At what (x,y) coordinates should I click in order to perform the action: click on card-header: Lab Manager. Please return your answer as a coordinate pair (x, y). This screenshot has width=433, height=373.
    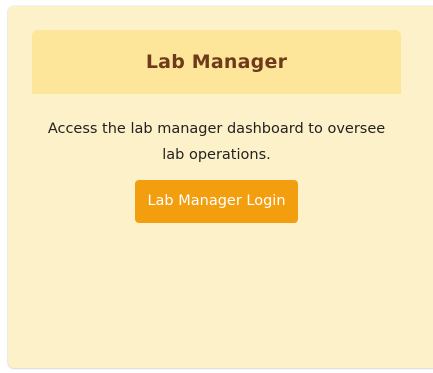
    Looking at the image, I should click on (216, 62).